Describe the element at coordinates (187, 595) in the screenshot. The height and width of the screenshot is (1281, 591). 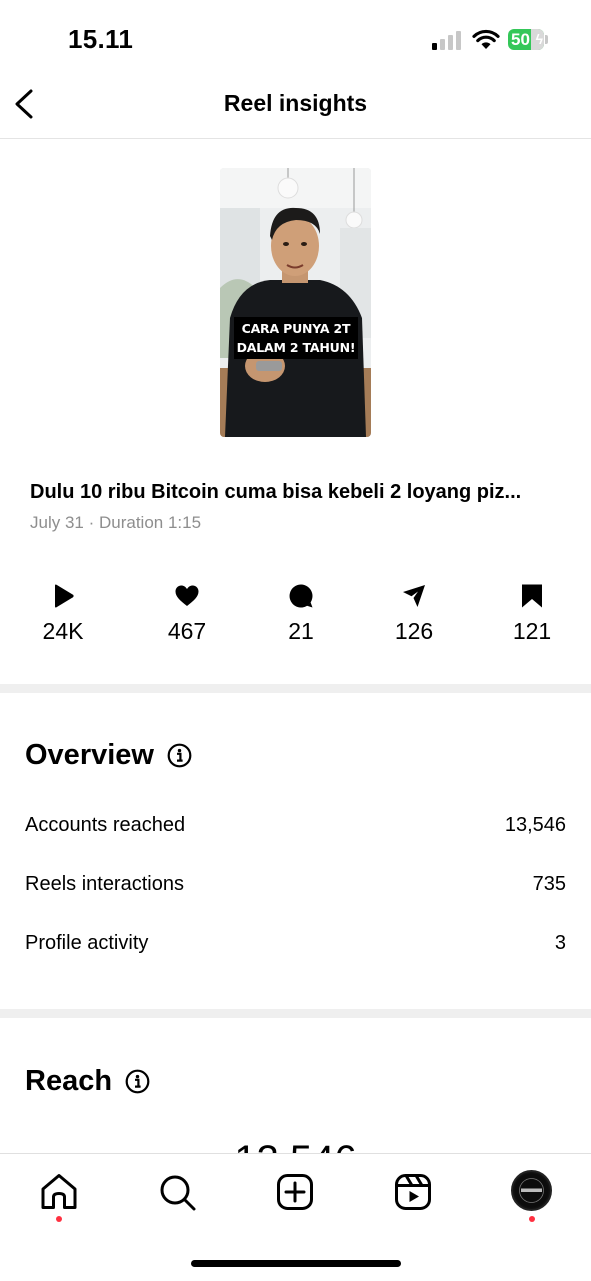
I see `heart-icon` at that location.